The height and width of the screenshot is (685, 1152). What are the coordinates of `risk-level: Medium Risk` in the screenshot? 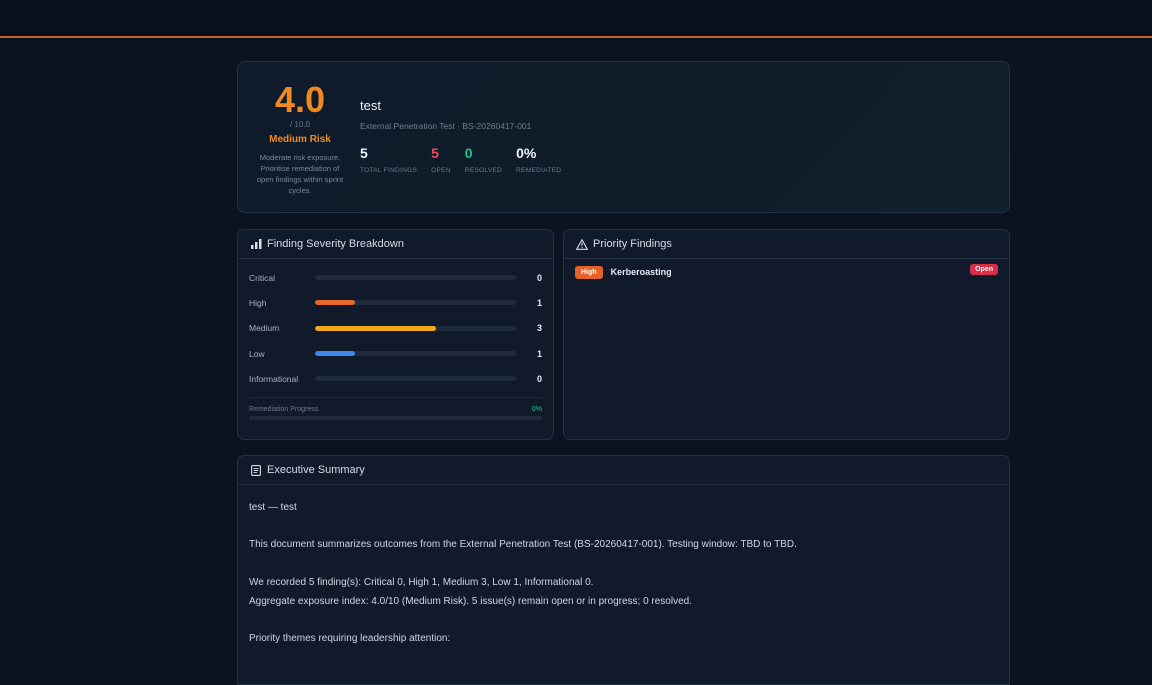 It's located at (300, 139).